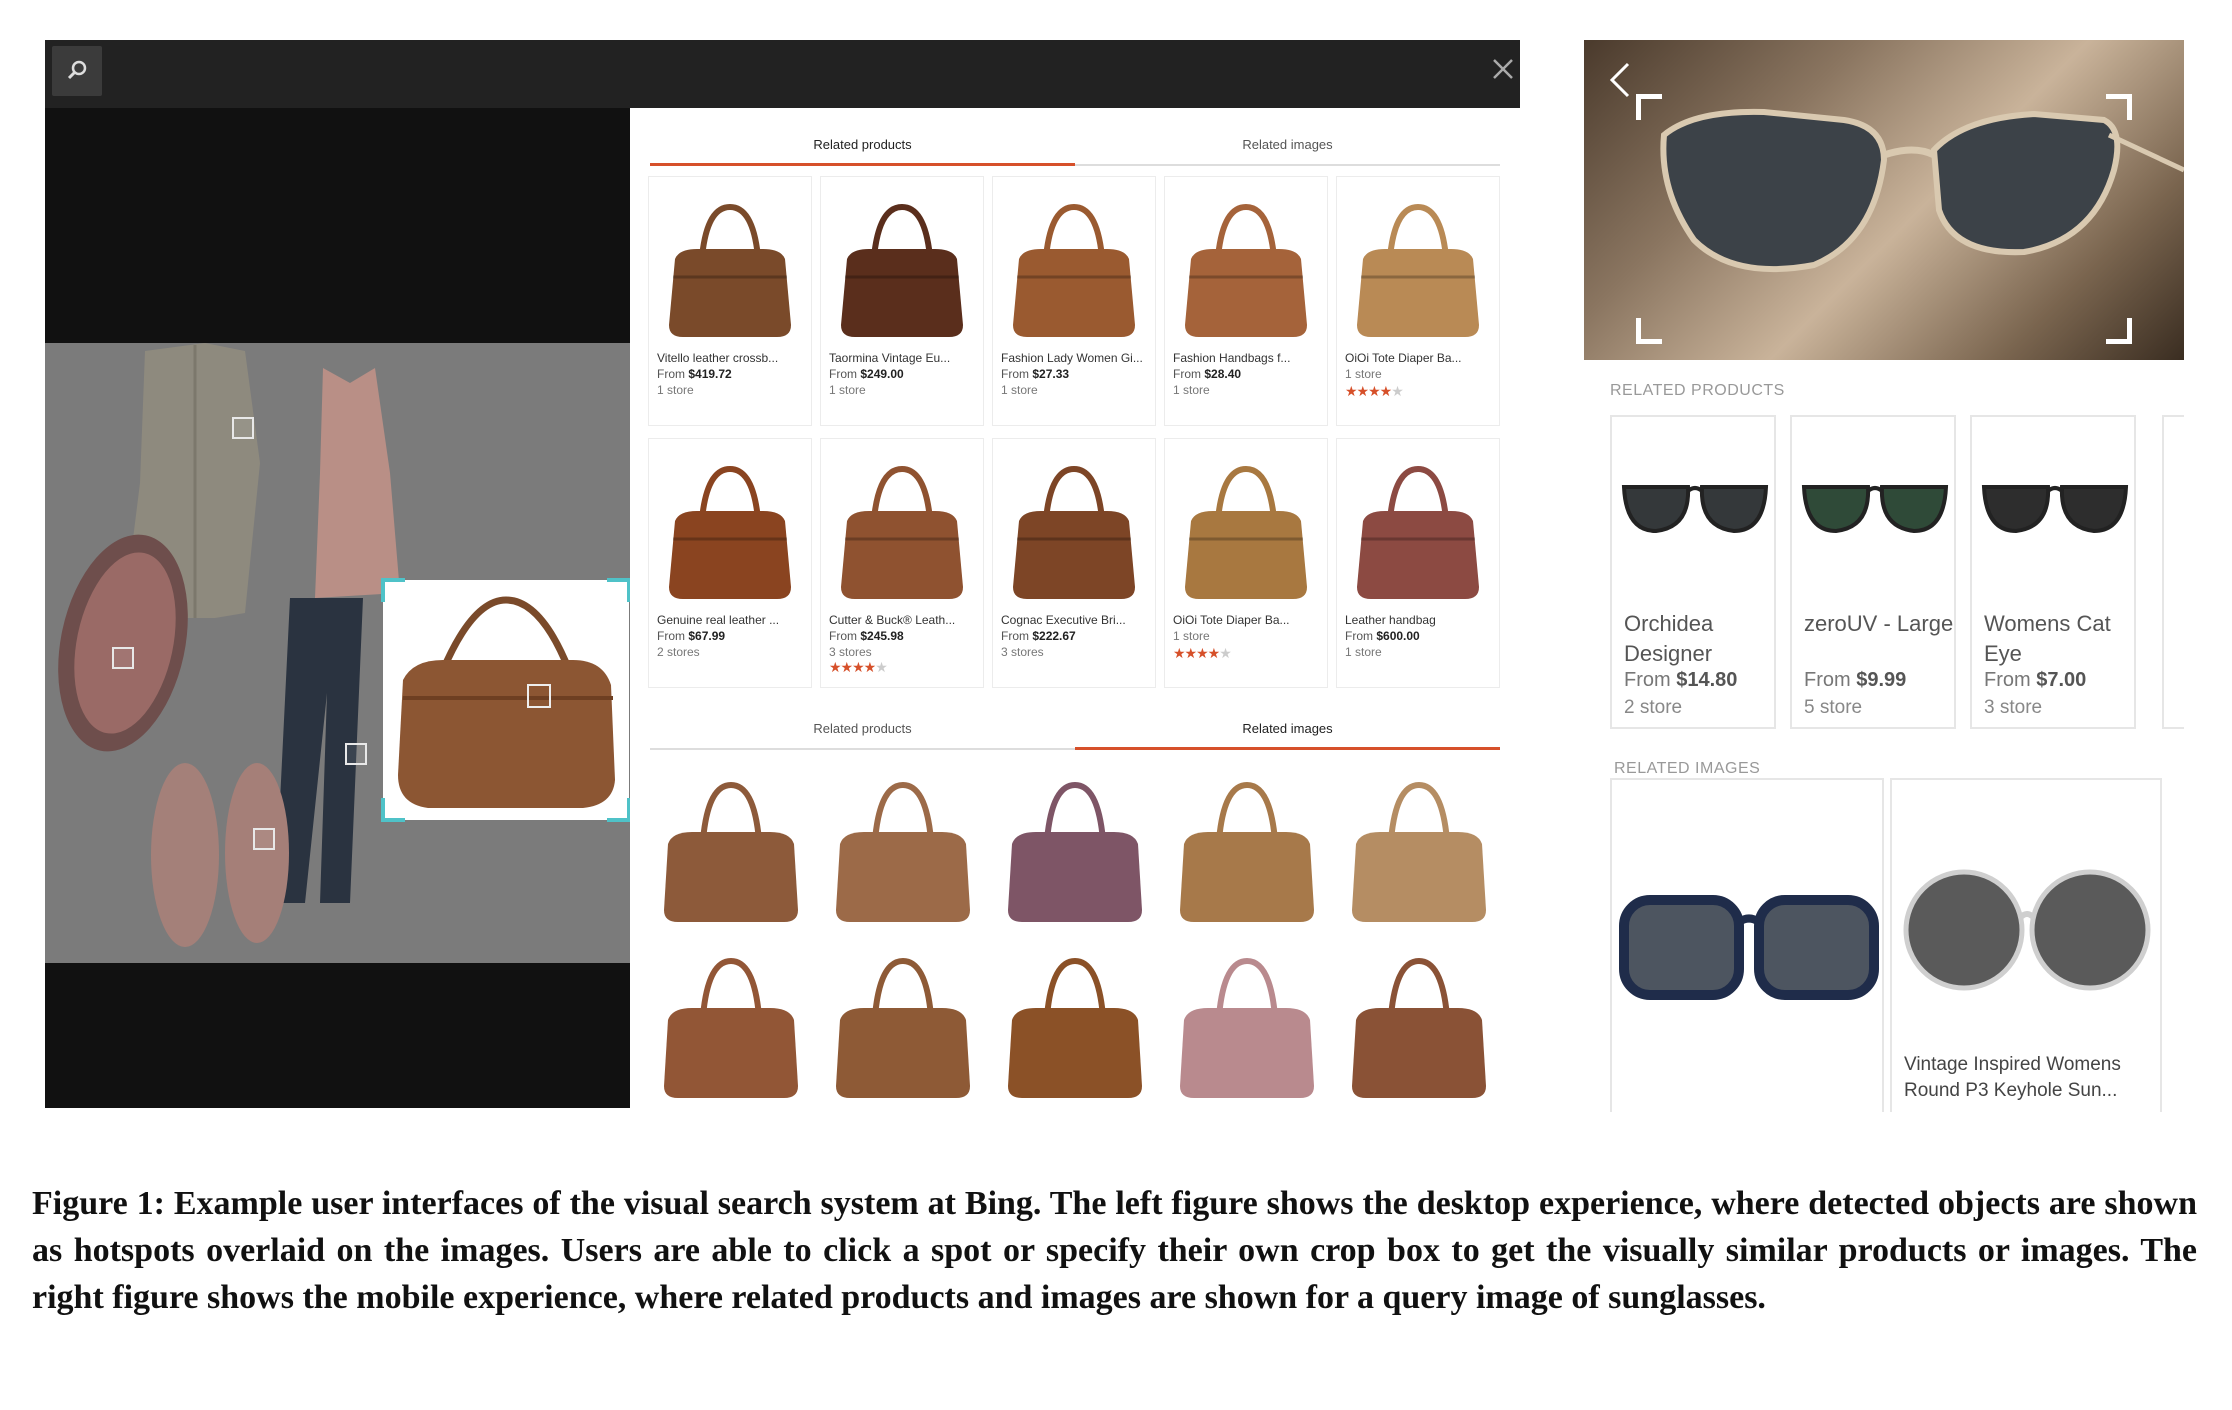 This screenshot has height=1410, width=2232. I want to click on product-title: Leather handbag, so click(1420, 620).